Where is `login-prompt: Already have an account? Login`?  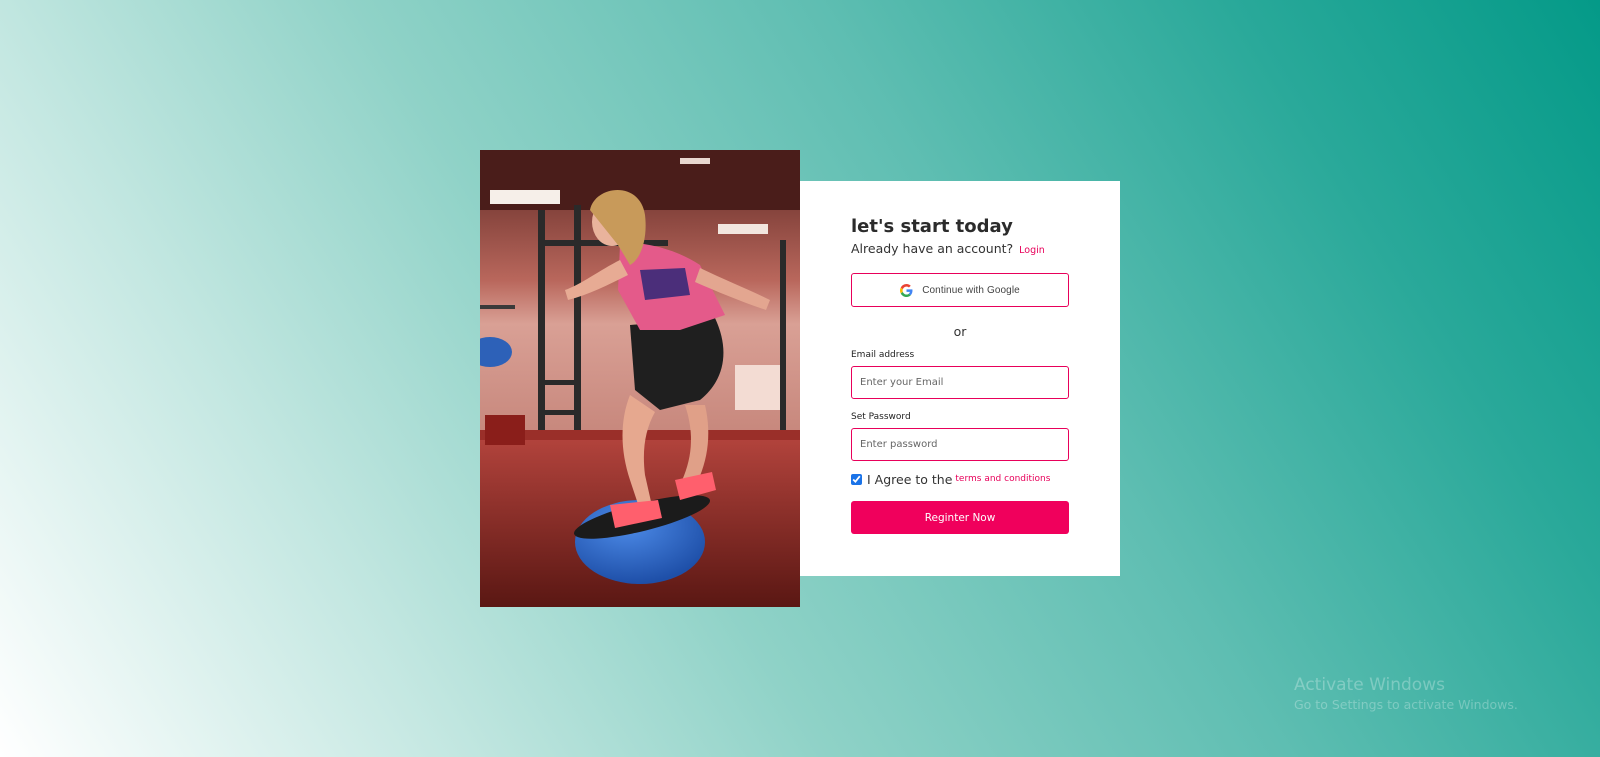 login-prompt: Already have an account? Login is located at coordinates (960, 250).